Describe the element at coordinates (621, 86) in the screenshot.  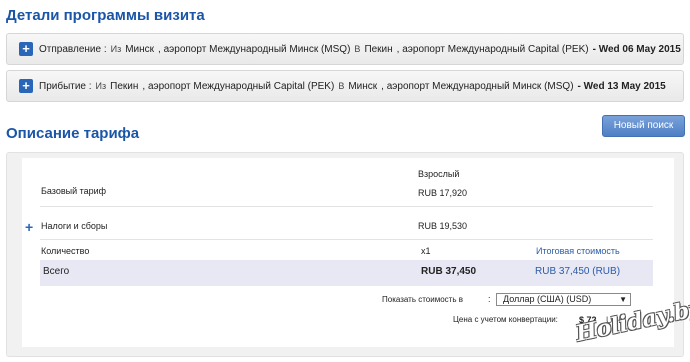
I see `arrival-date: - Wed 13 May 2015` at that location.